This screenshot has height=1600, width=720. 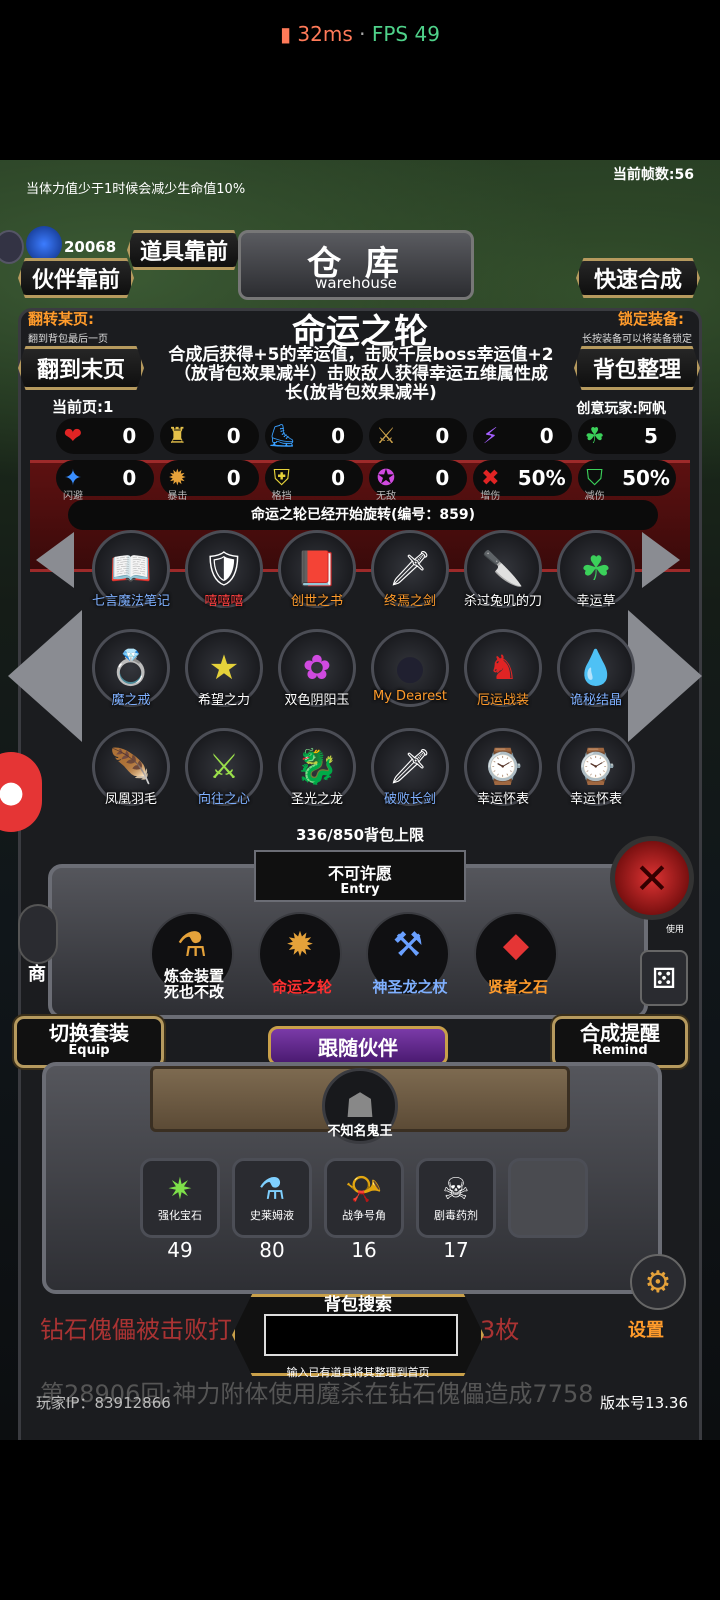 I want to click on bag-item-count: 80, so click(x=272, y=1250).